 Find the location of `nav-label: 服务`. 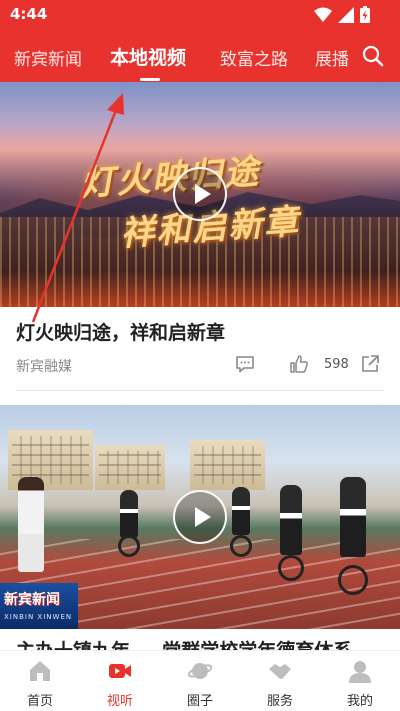

nav-label: 服务 is located at coordinates (279, 701).